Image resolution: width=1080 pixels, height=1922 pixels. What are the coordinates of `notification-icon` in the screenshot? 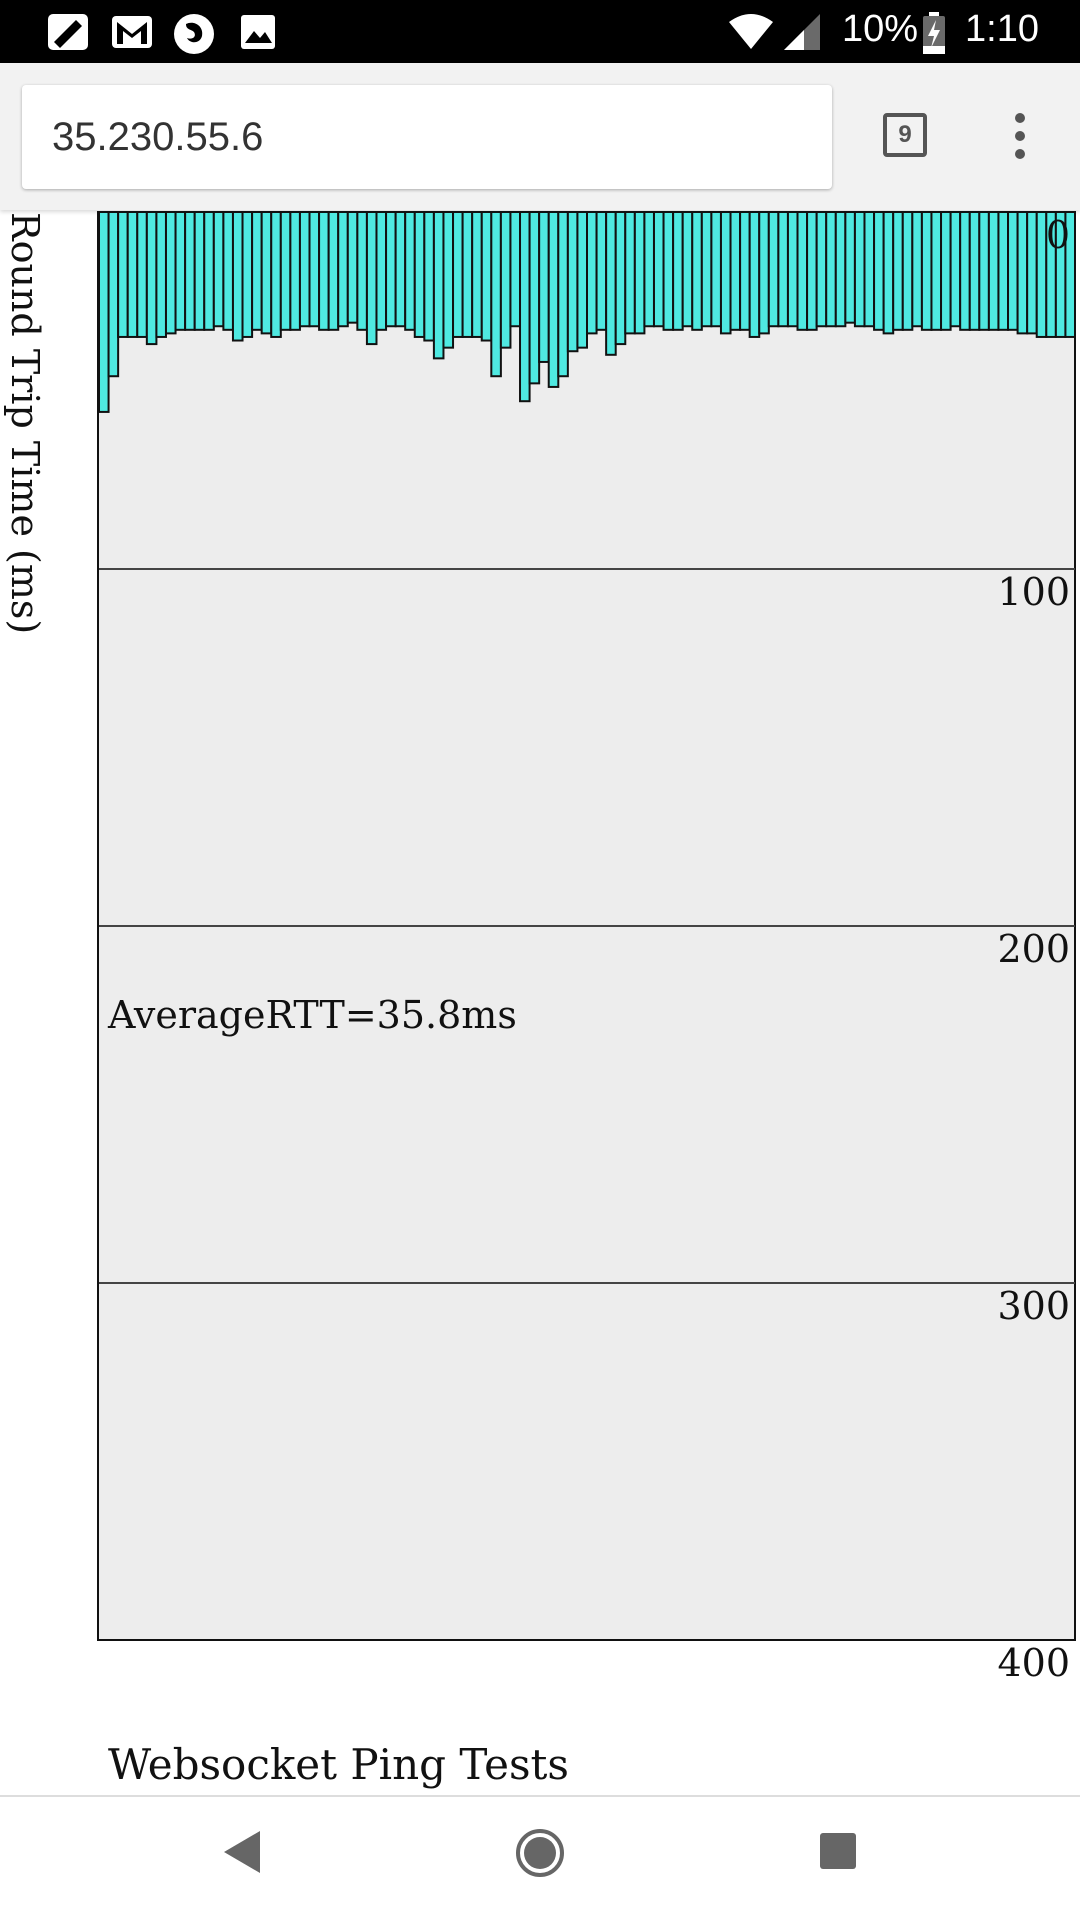 It's located at (68, 32).